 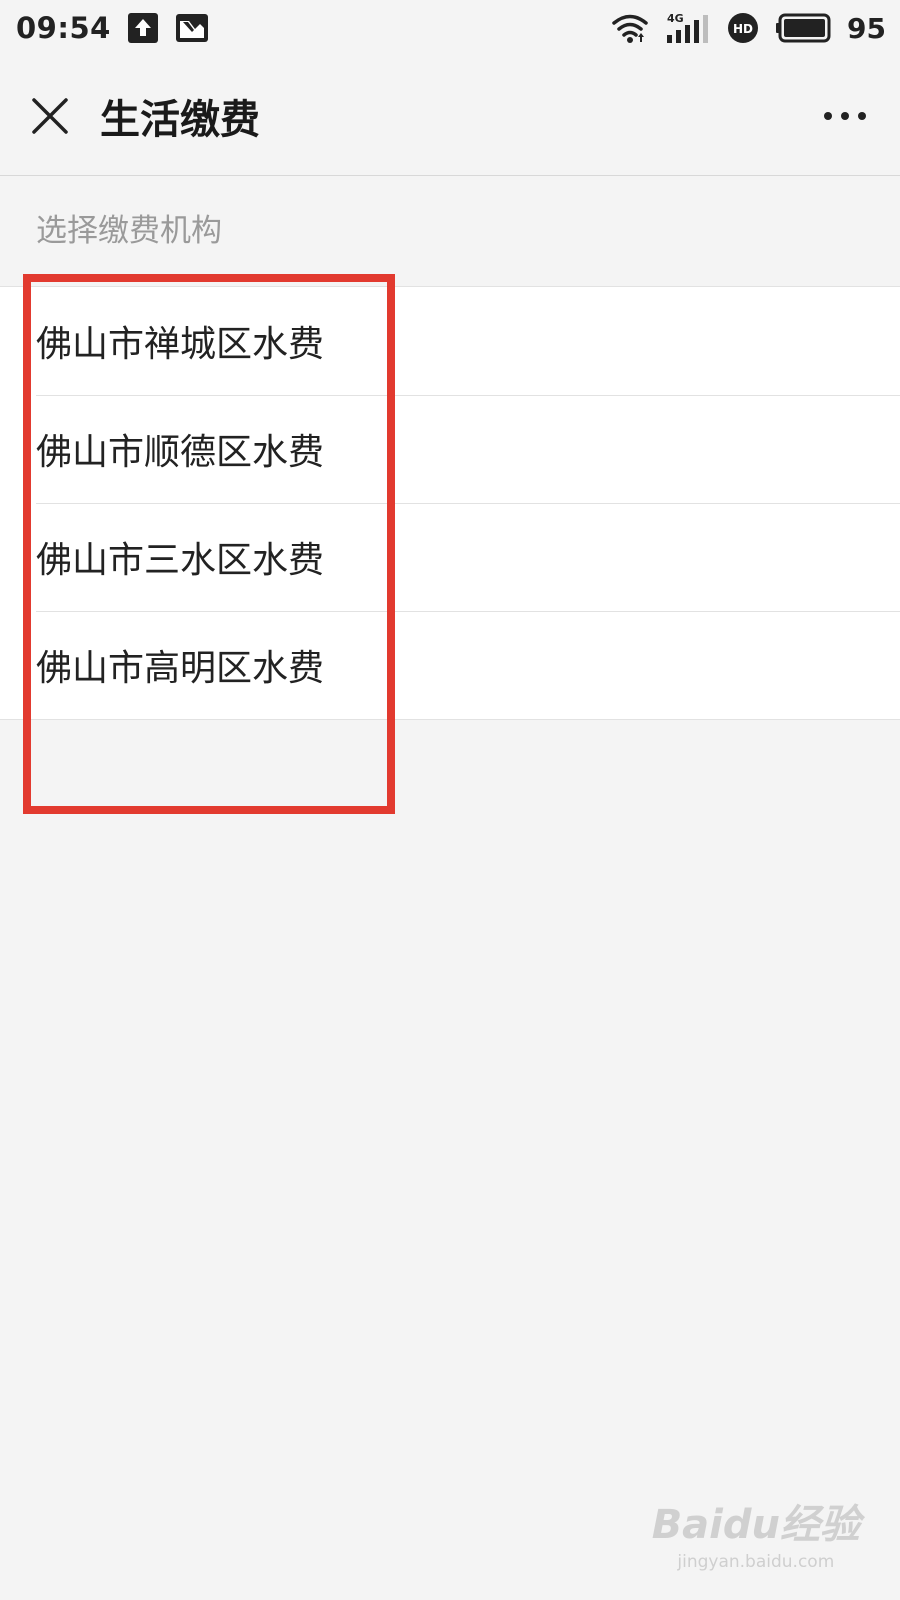 I want to click on more-button, so click(x=845, y=116).